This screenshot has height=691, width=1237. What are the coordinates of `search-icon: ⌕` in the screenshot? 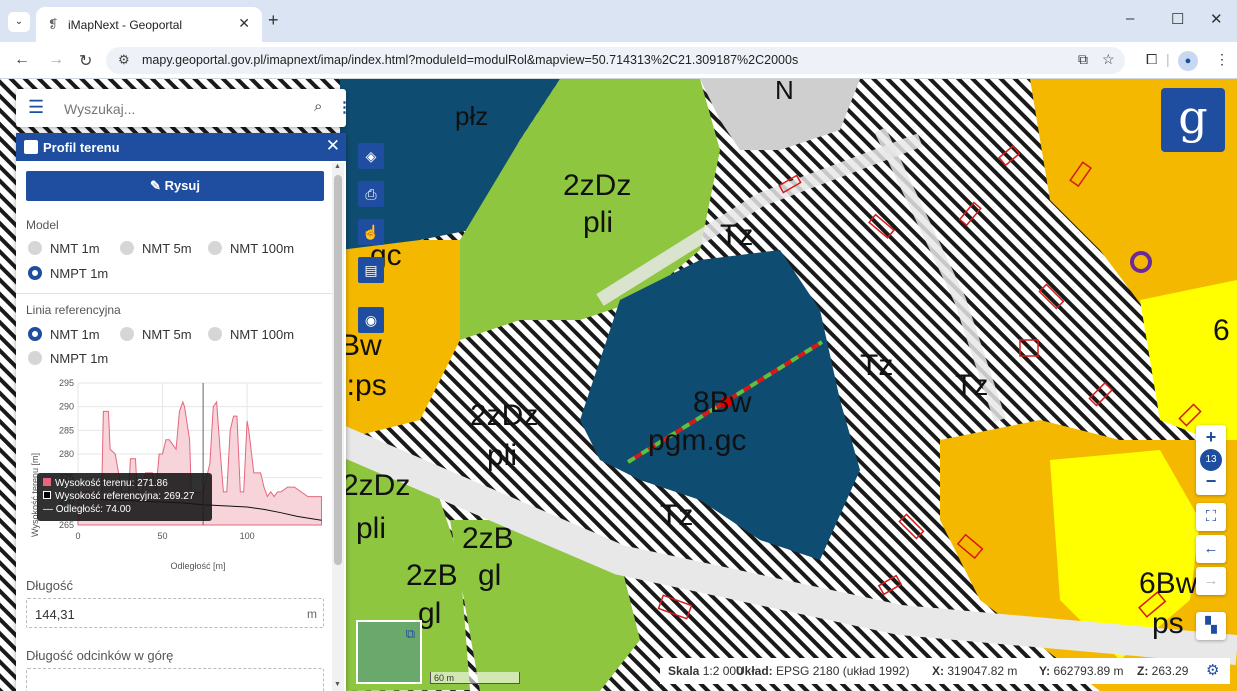 It's located at (318, 106).